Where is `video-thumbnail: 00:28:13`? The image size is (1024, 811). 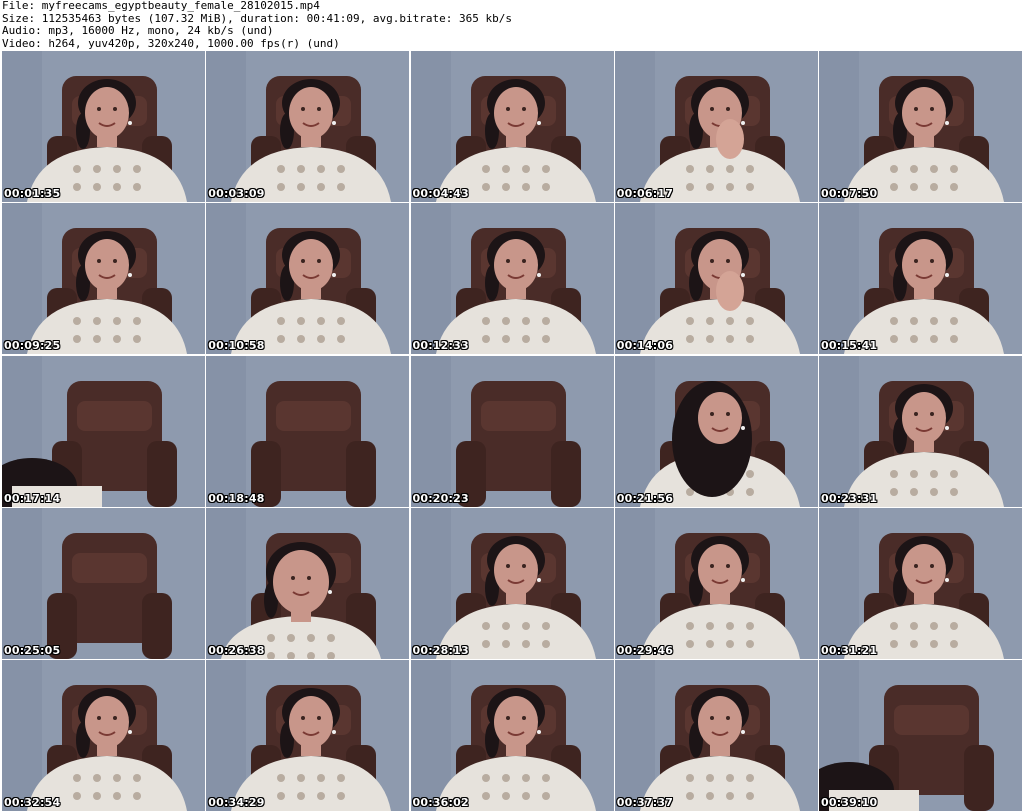
video-thumbnail: 00:28:13 is located at coordinates (512, 583).